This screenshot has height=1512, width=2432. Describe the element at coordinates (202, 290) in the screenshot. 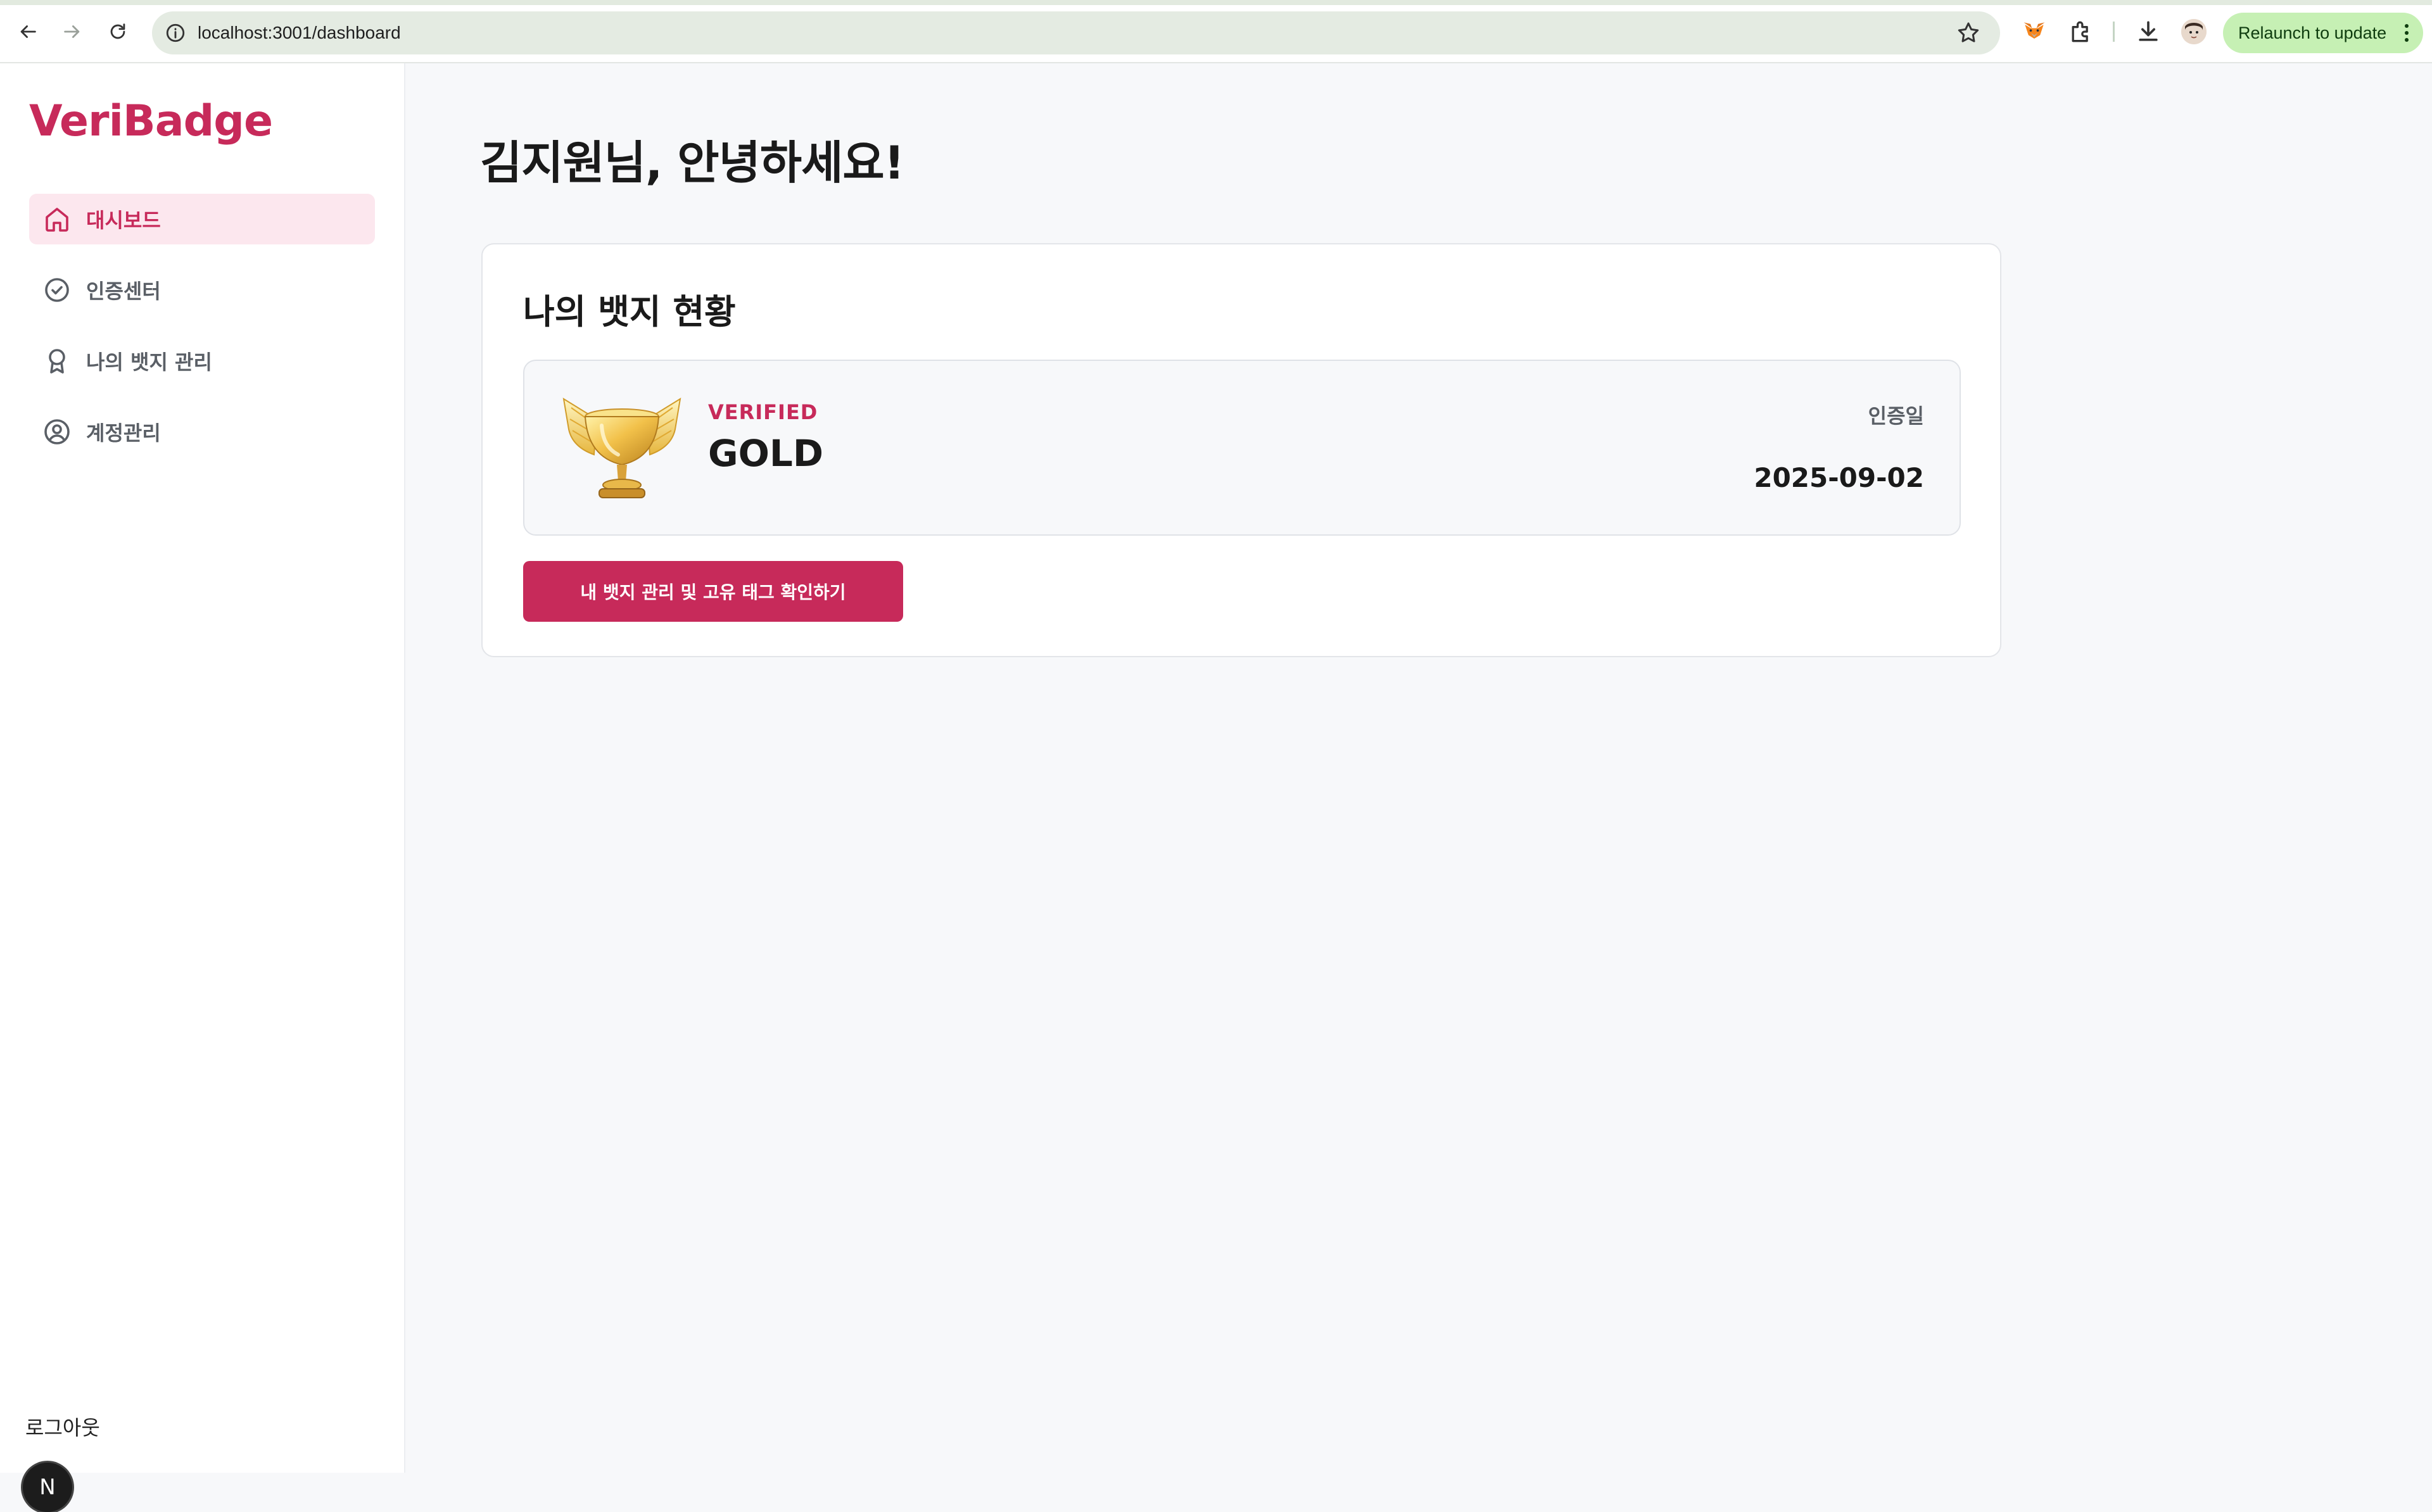

I see `sidebar-item-certification-center: 인증센터` at that location.